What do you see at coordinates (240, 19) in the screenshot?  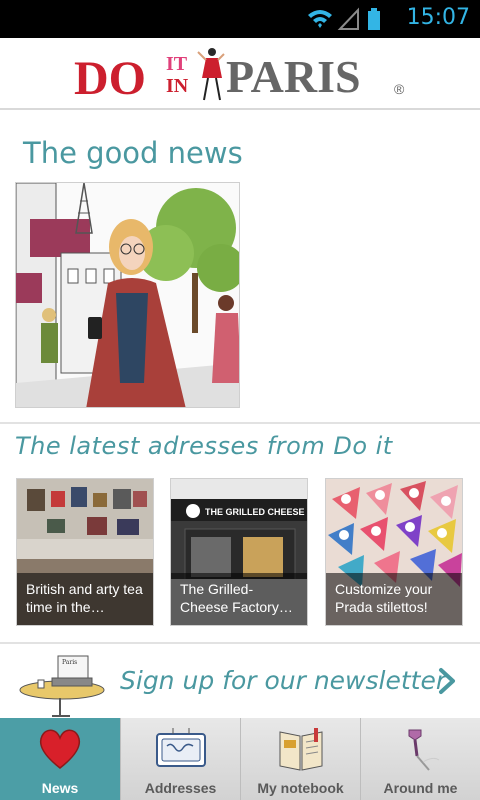 I see `status-bar: 15:07` at bounding box center [240, 19].